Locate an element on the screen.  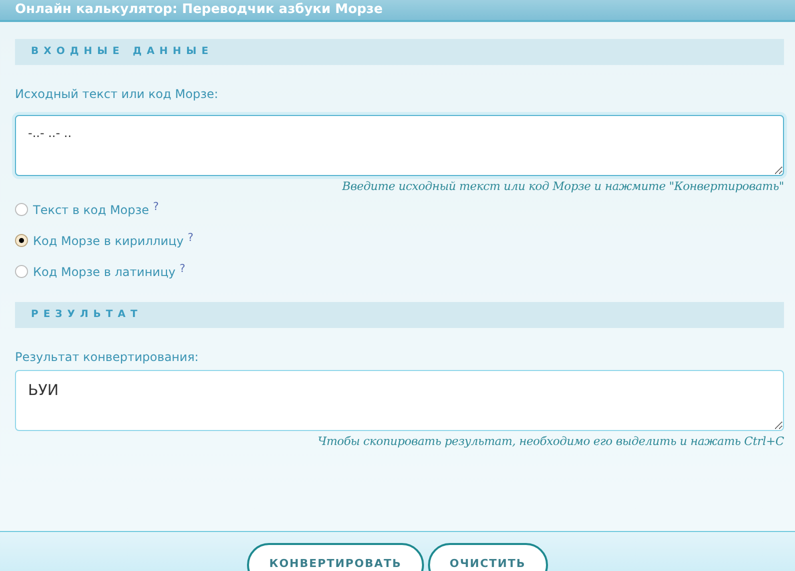
radio-label: Код Морзе в кириллицу is located at coordinates (108, 241).